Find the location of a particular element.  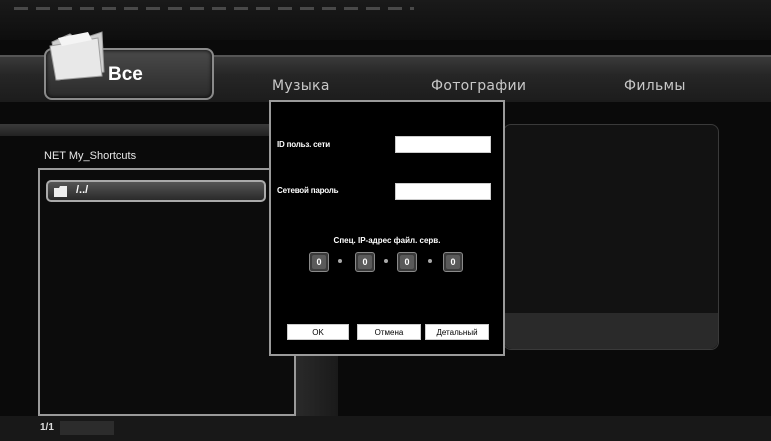

ip-octet-1: 0 is located at coordinates (319, 262).